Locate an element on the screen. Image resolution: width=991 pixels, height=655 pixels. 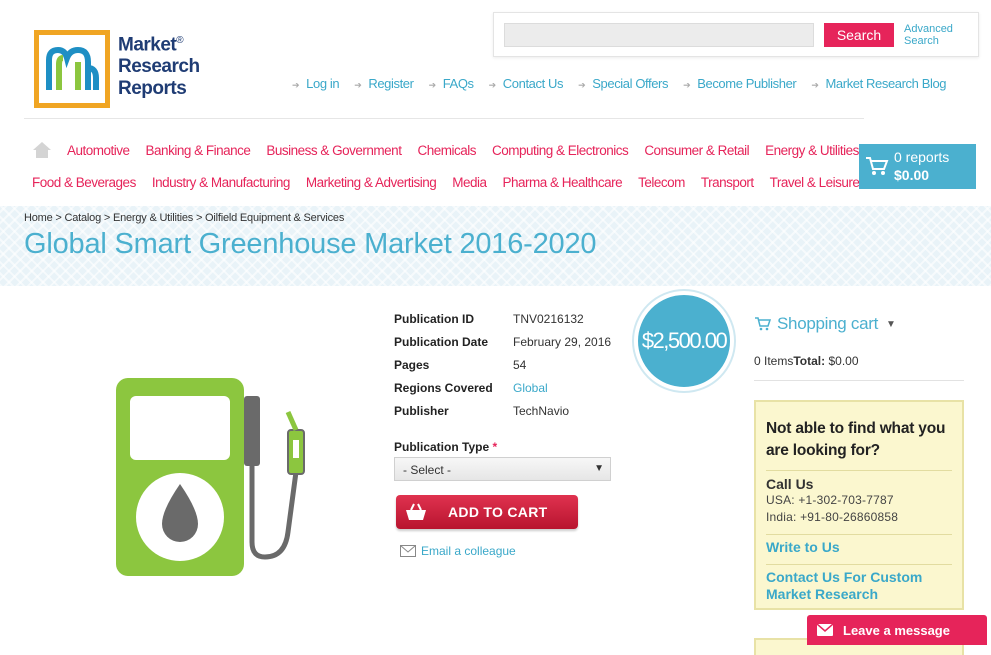
top-link-blog: ➔ Market Research Blog is located at coordinates (878, 83).